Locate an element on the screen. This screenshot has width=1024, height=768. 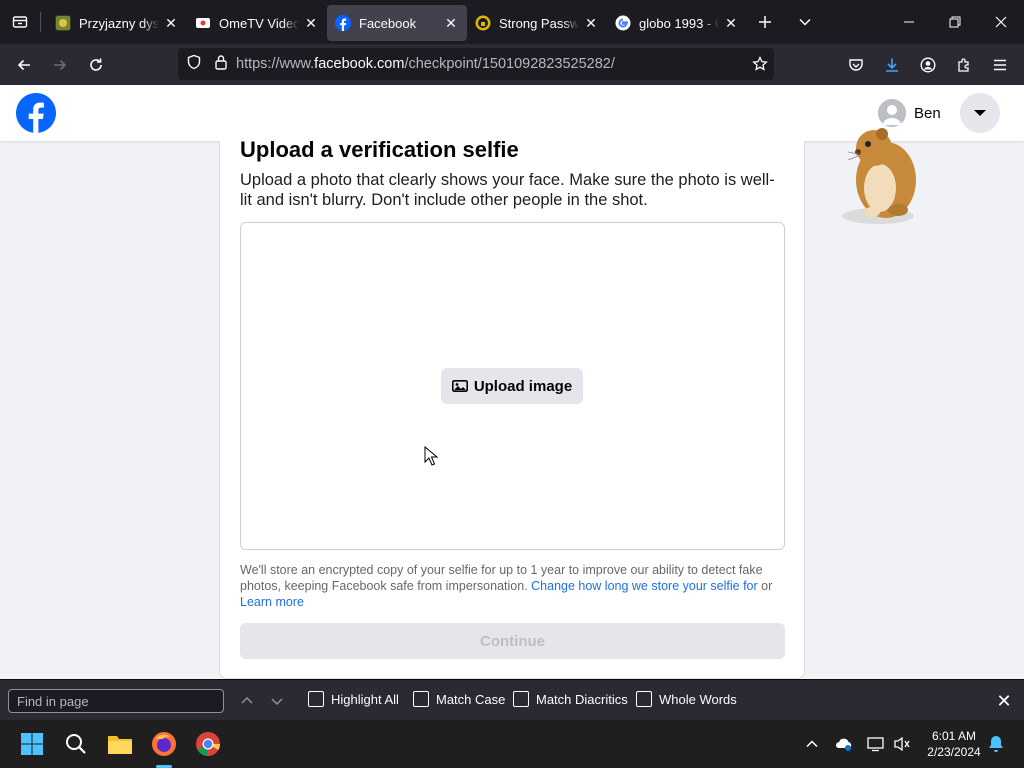
reload-button is located at coordinates (96, 65).